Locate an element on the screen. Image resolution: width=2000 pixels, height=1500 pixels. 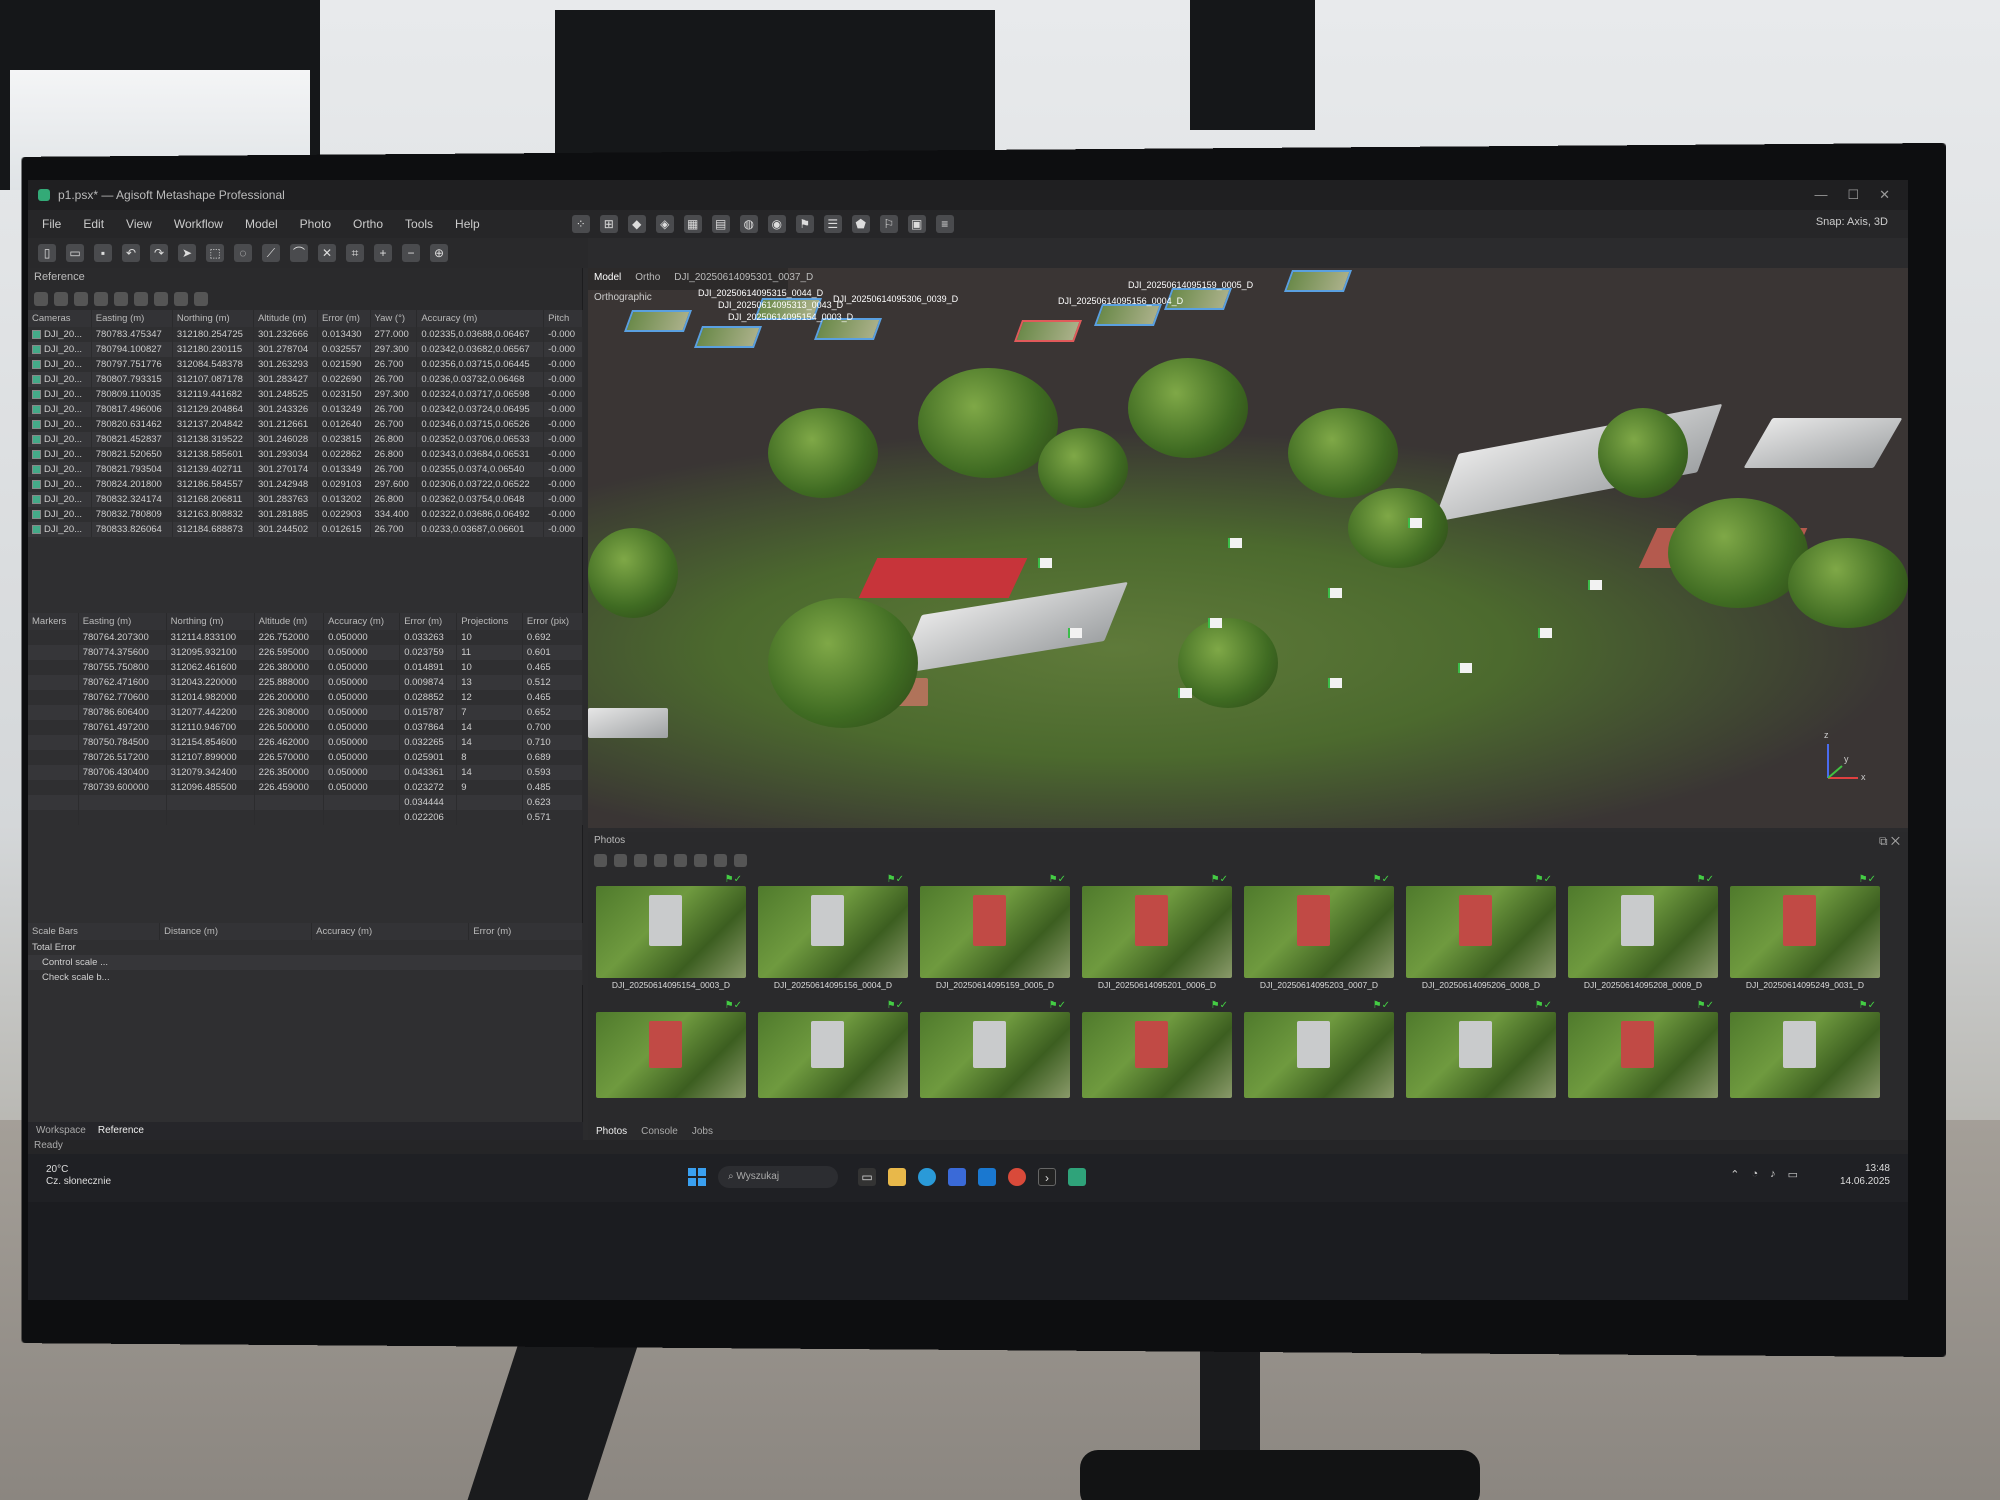
camera-icon: ◉ is located at coordinates (776, 224).